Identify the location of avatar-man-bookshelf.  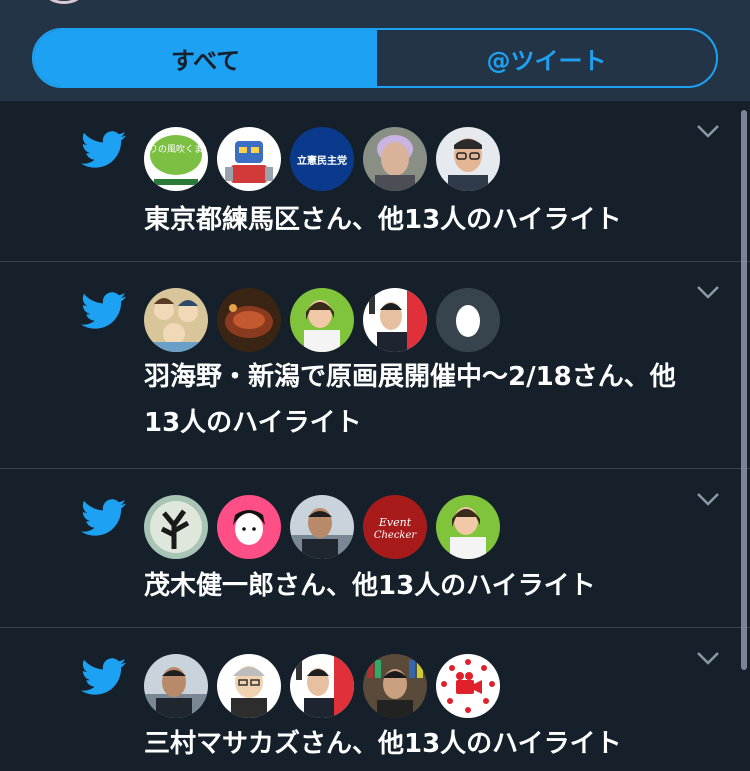
(395, 686).